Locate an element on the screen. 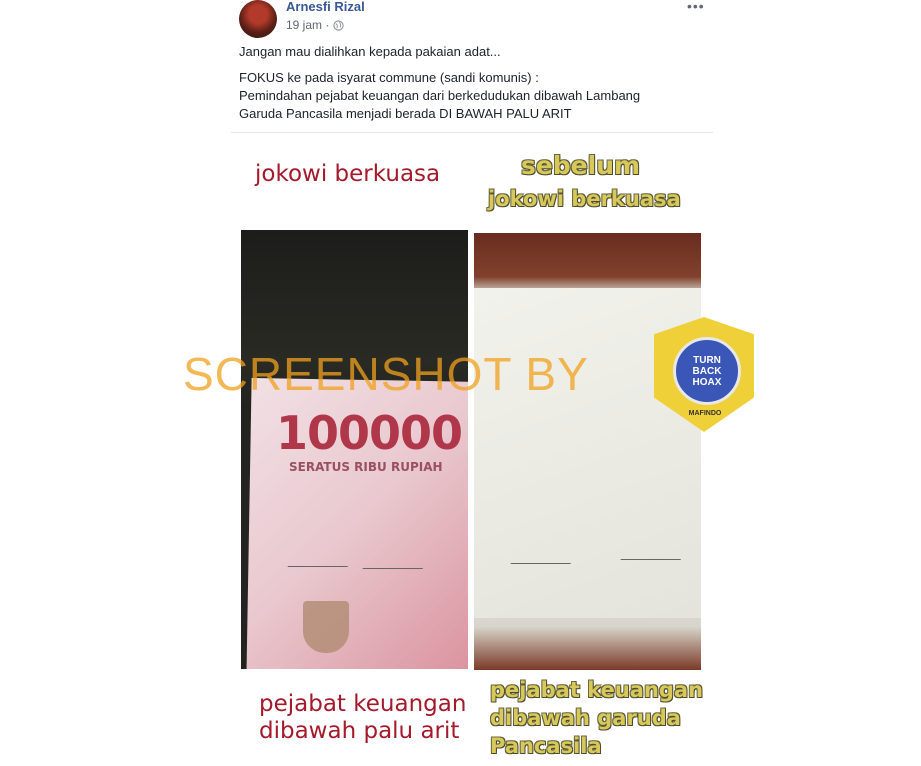 The width and height of the screenshot is (921, 766). badge-text: HOAX is located at coordinates (707, 382).